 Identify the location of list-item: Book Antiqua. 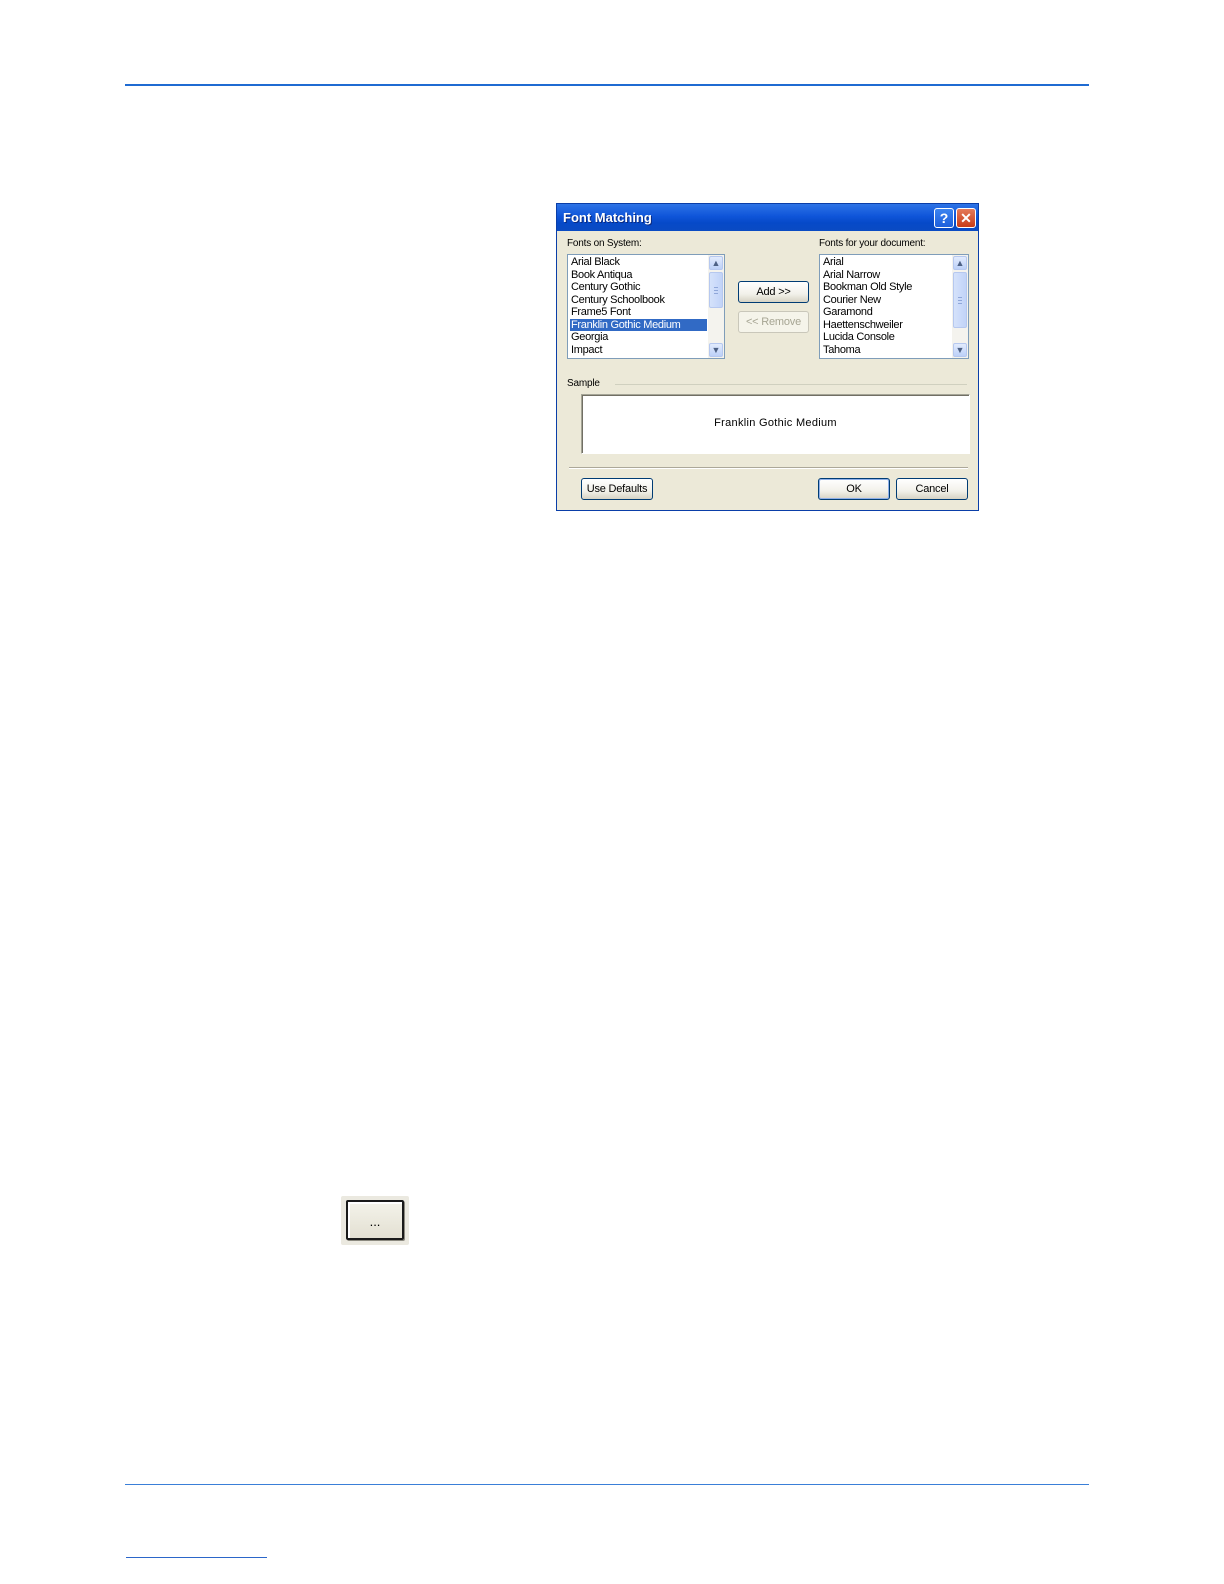
(638, 275).